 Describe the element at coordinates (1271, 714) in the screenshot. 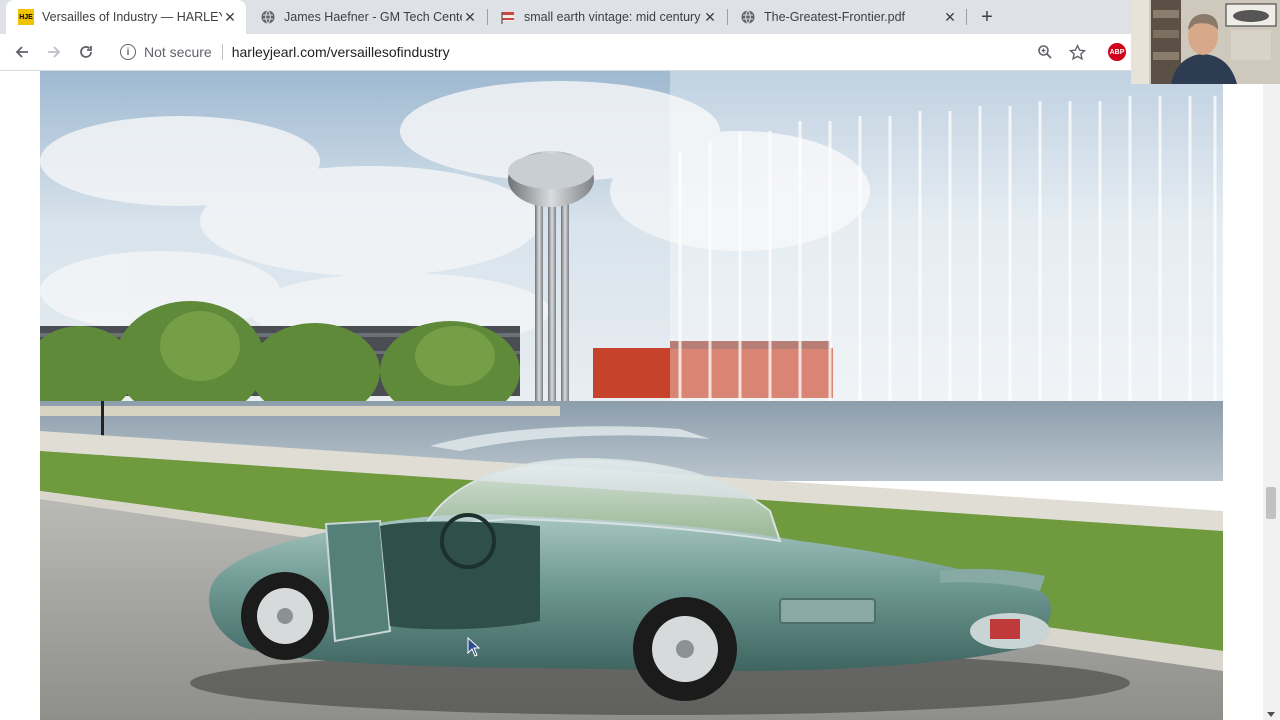

I see `scroll-down-arrow-icon` at that location.